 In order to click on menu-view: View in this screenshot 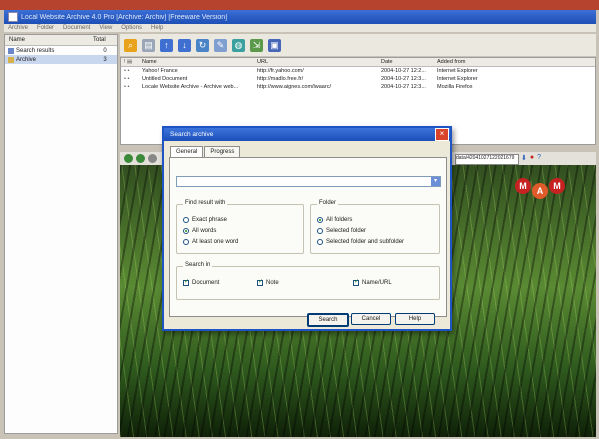, I will do `click(105, 28)`.